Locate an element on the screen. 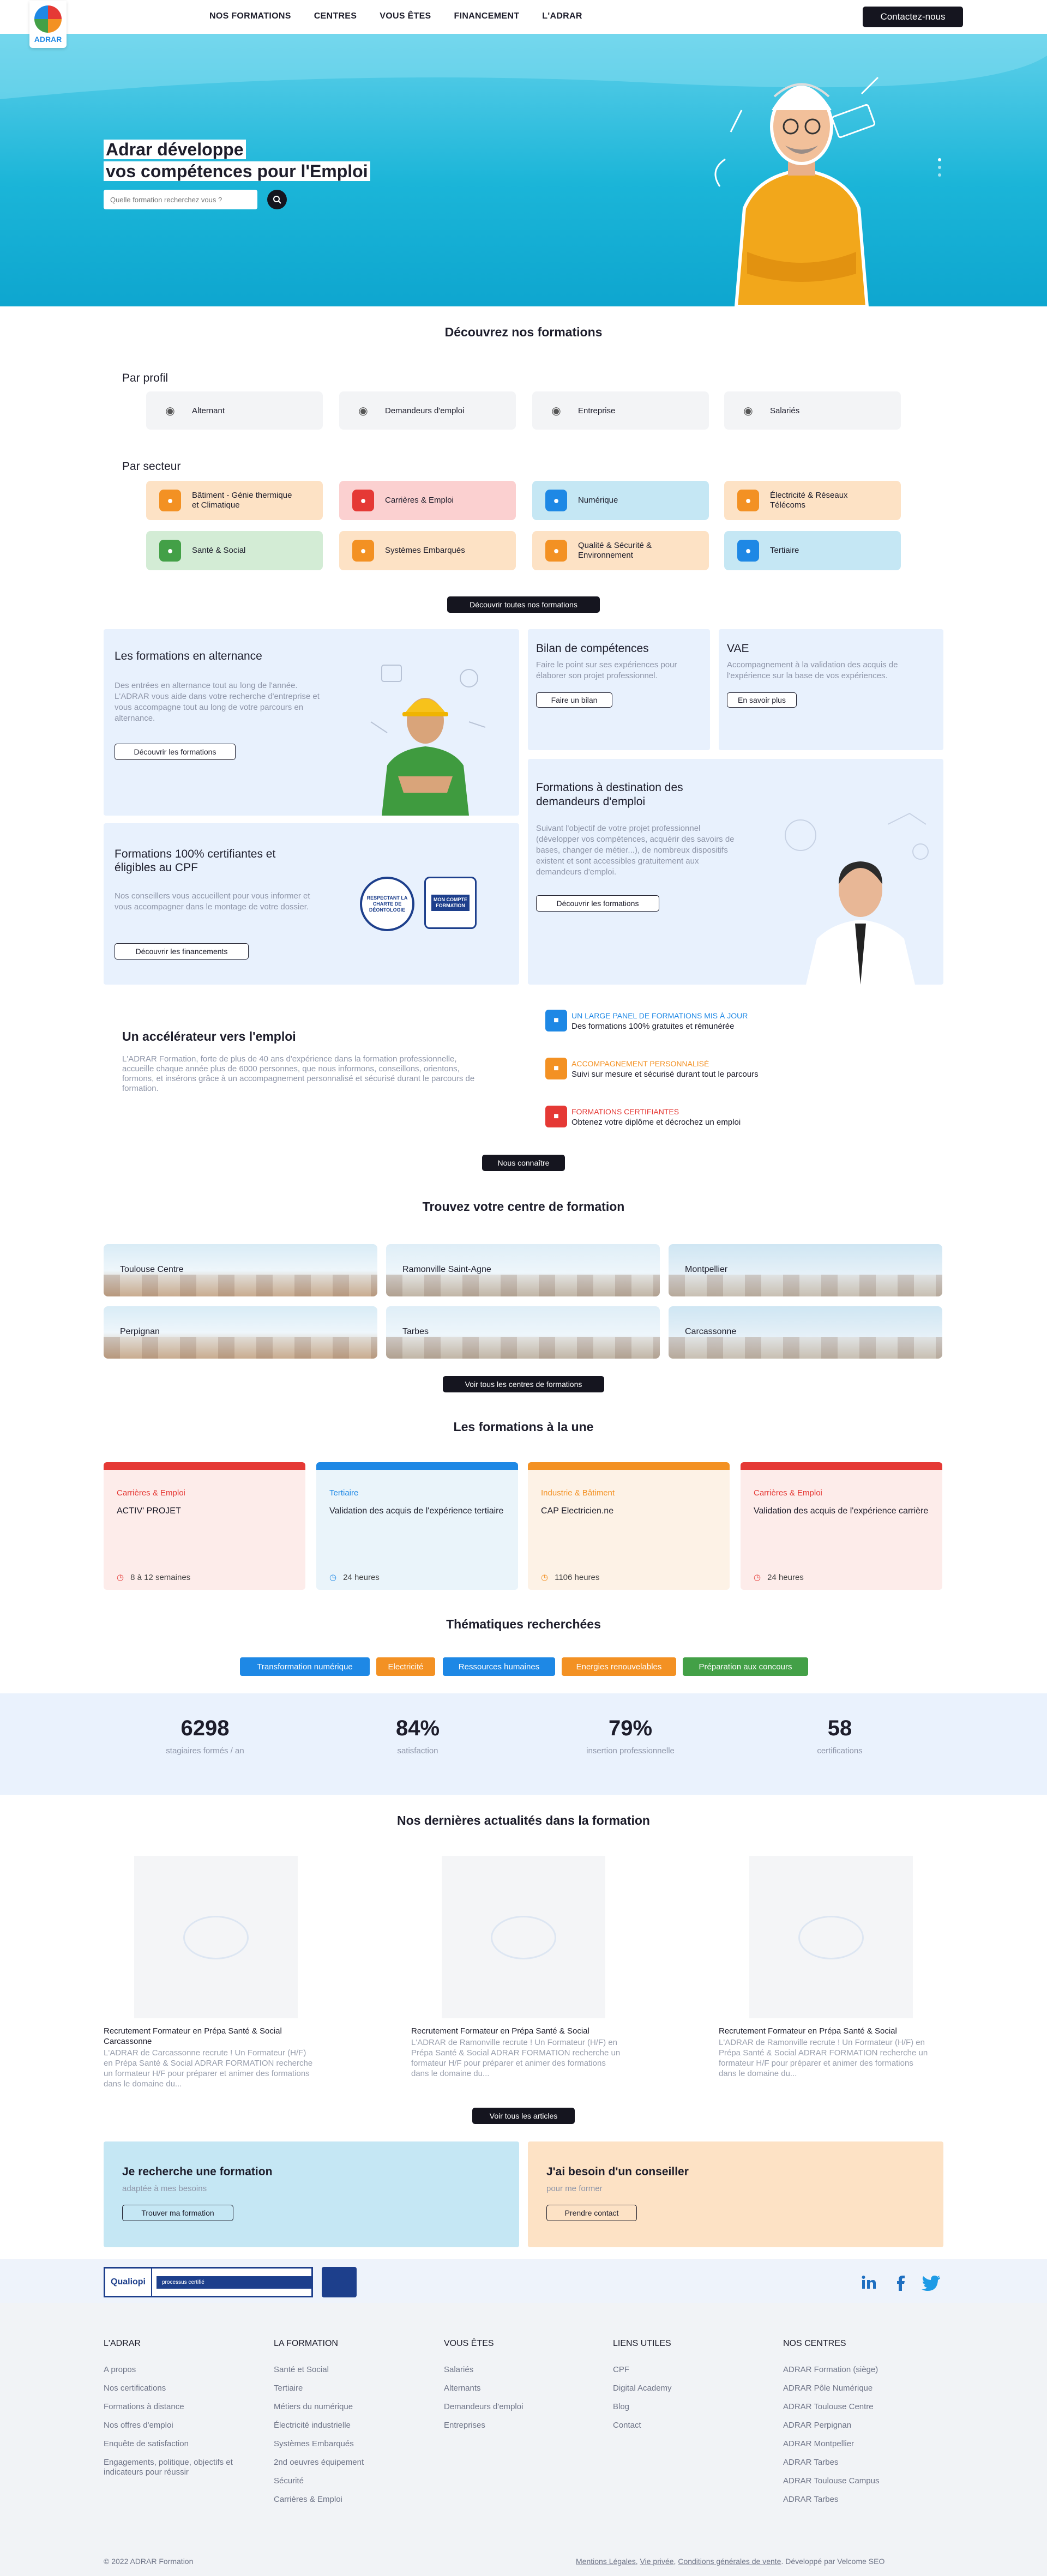  nav-nos-formations: NOS FORMATIONS is located at coordinates (250, 16).